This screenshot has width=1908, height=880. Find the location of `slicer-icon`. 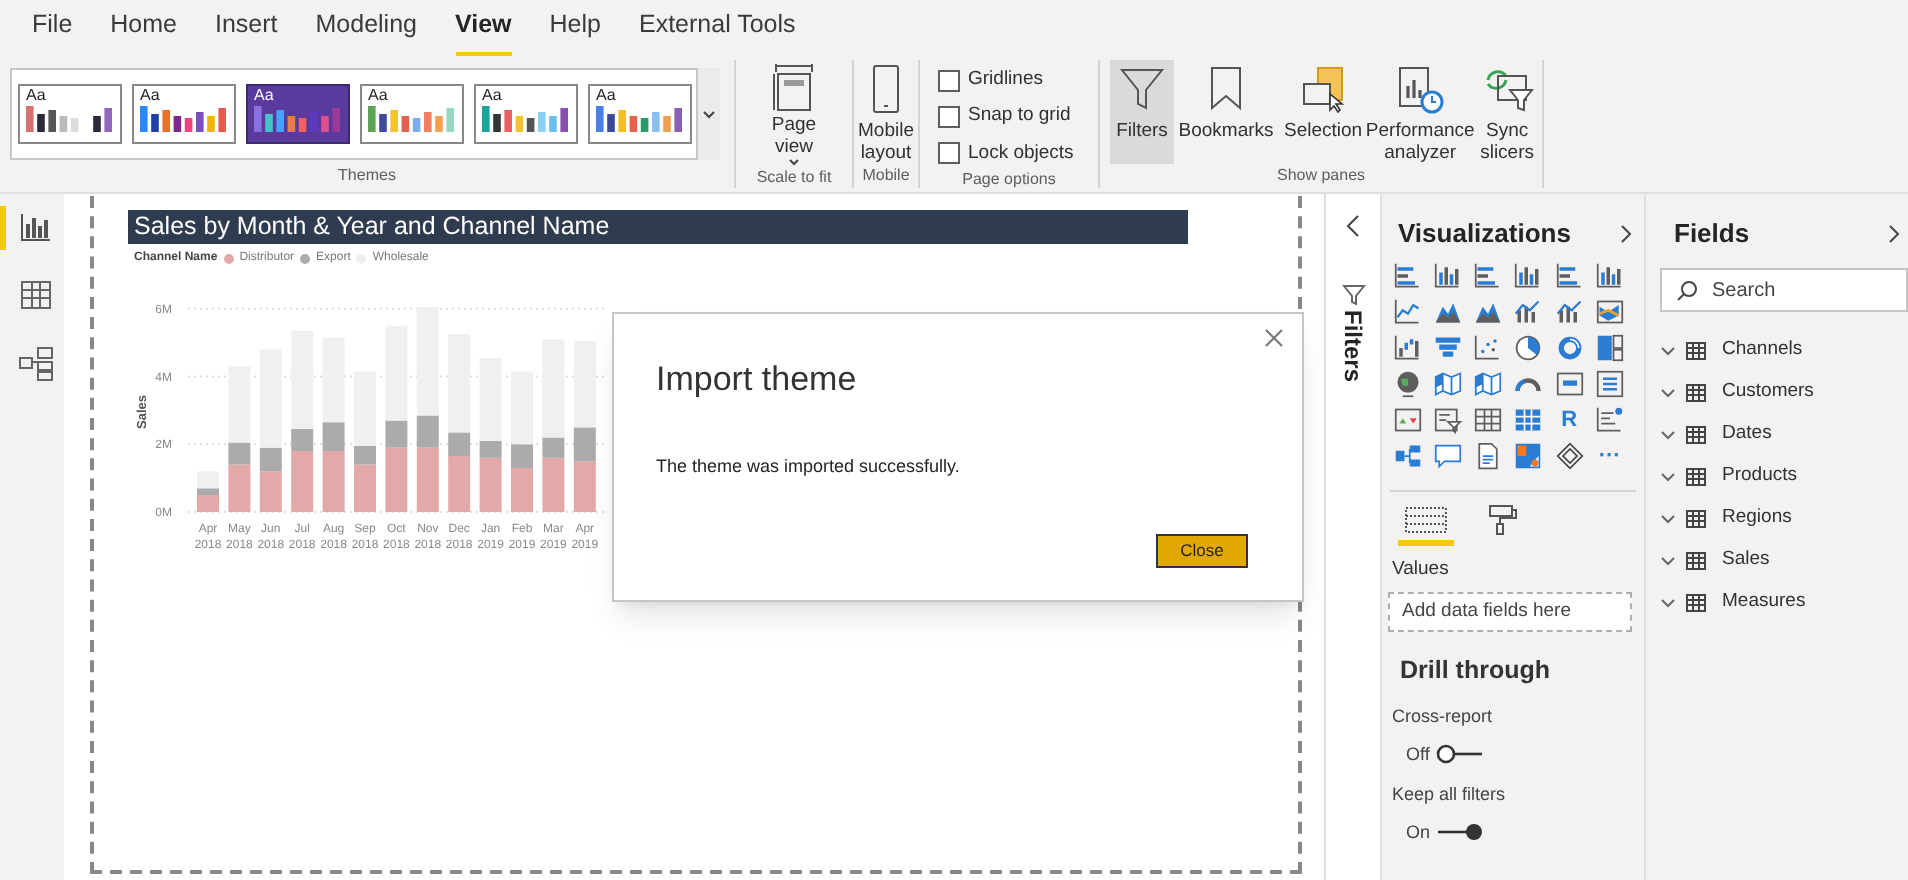

slicer-icon is located at coordinates (1448, 420).